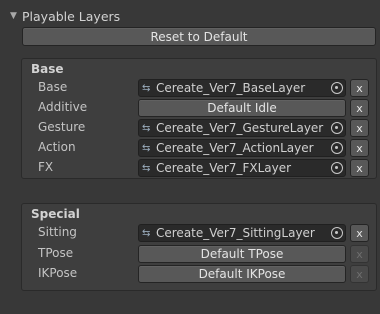 This screenshot has height=314, width=380. I want to click on clear-base-button: x, so click(359, 88).